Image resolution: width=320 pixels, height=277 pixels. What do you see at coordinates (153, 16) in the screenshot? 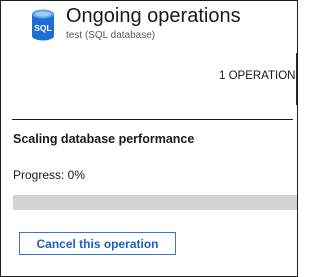
I see `page-title: Ongoing operations` at bounding box center [153, 16].